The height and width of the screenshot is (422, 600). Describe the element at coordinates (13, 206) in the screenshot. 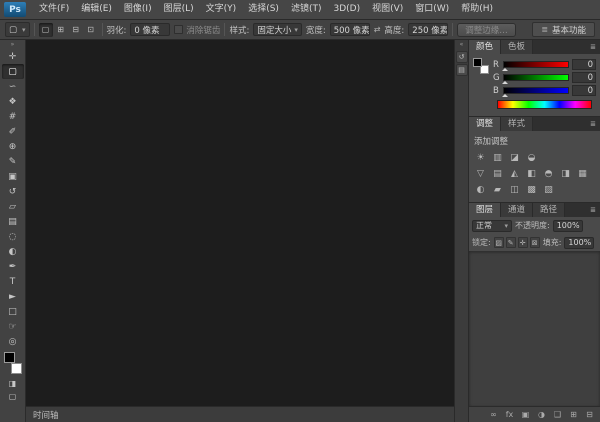

I see `eraser-tool: ▱` at that location.